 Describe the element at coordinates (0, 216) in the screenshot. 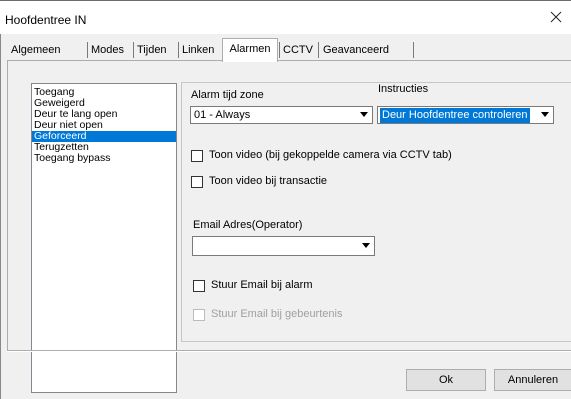

I see `window-frame-left` at that location.